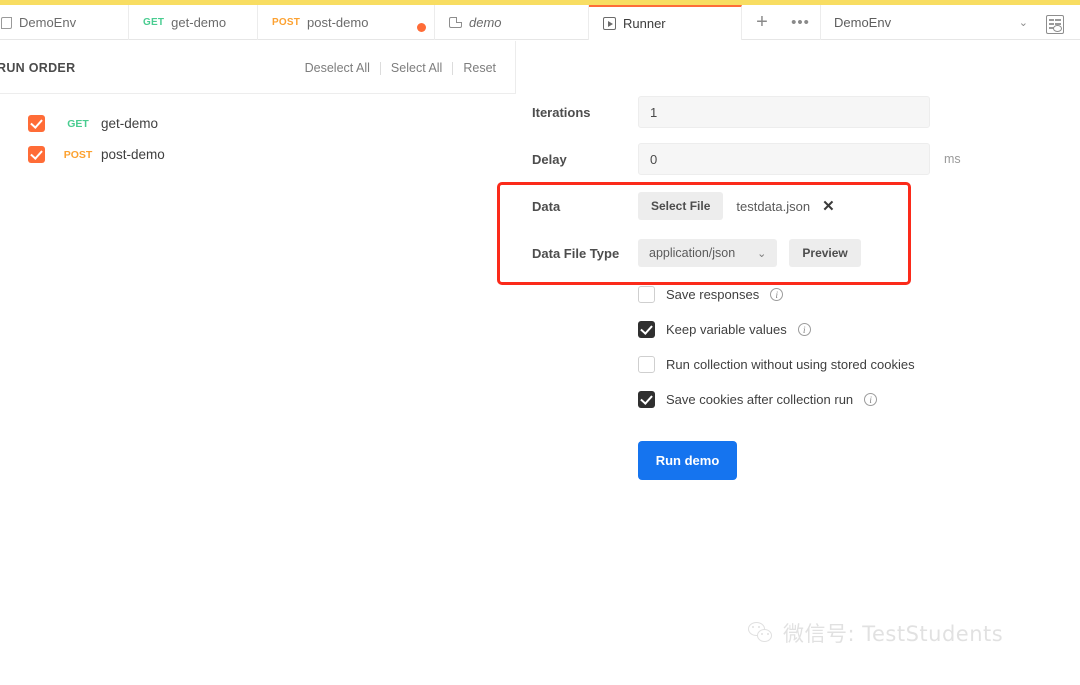 The image size is (1080, 685). What do you see at coordinates (773, 206) in the screenshot?
I see `selected-filename: testdata.json` at bounding box center [773, 206].